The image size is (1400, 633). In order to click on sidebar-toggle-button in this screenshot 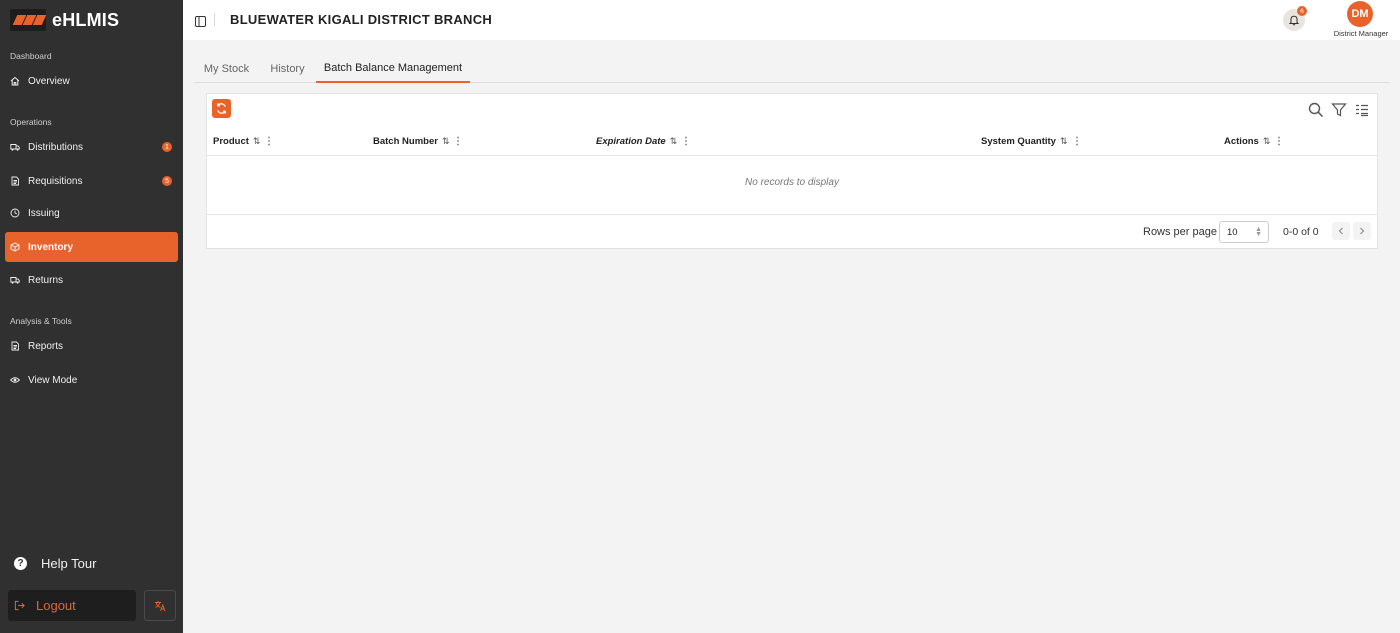, I will do `click(200, 20)`.